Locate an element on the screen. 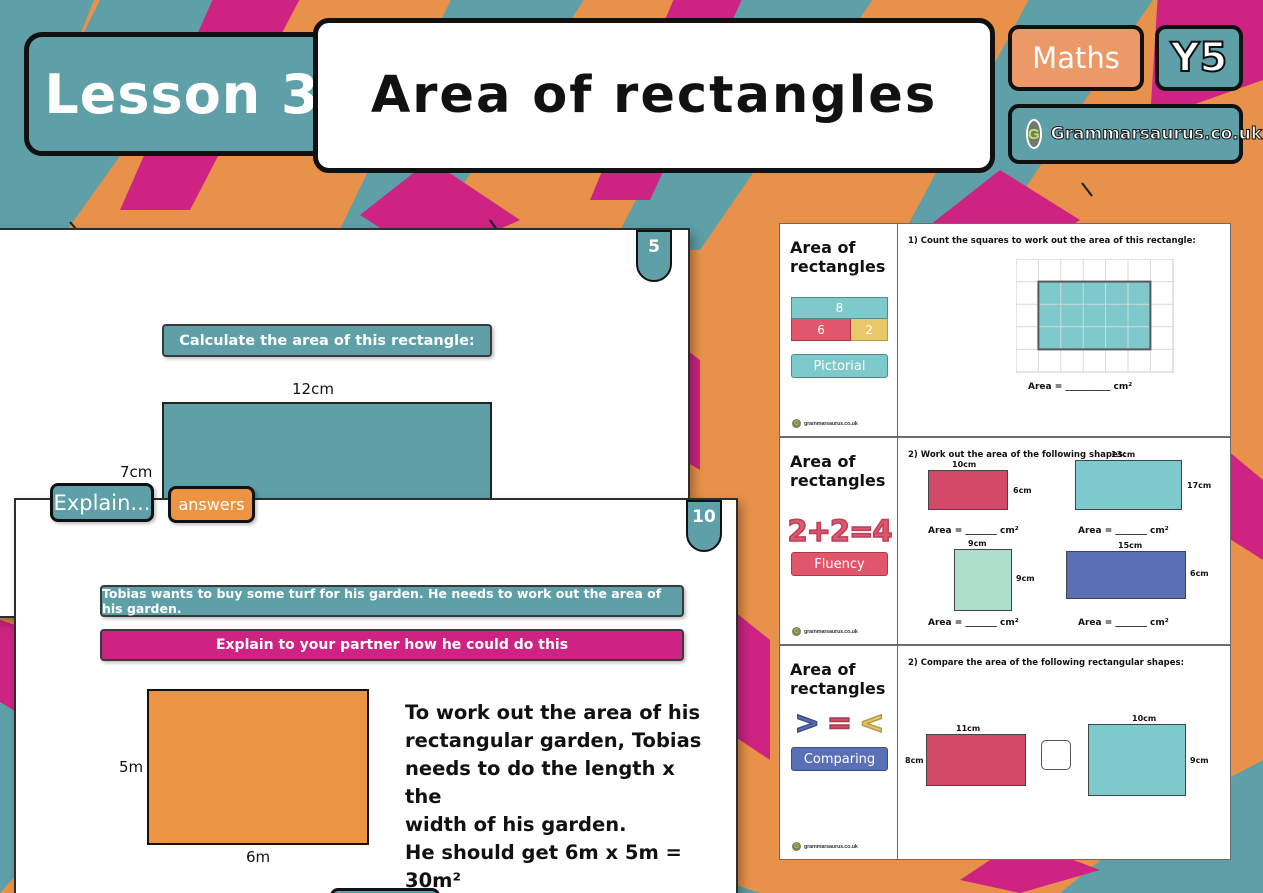  compare-shape-top-label: 11cm is located at coordinates (968, 728).